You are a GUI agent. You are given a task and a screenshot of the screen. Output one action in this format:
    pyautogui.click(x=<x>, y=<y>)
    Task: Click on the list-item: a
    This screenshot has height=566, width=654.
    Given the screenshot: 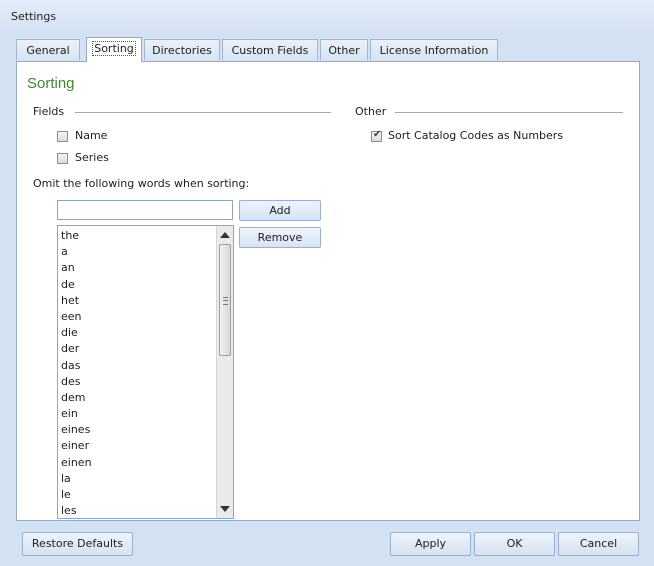 What is the action you would take?
    pyautogui.click(x=76, y=252)
    